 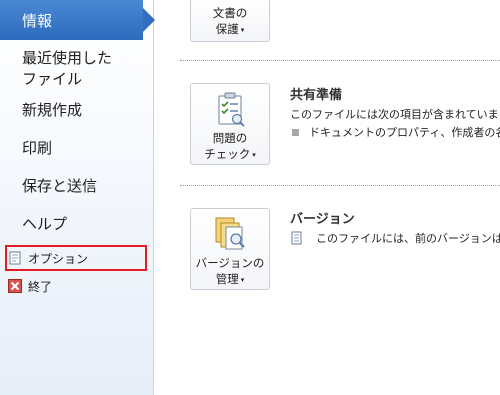 What do you see at coordinates (408, 238) in the screenshot?
I see `versions-text: このファイルには、前のバージョンはあ` at bounding box center [408, 238].